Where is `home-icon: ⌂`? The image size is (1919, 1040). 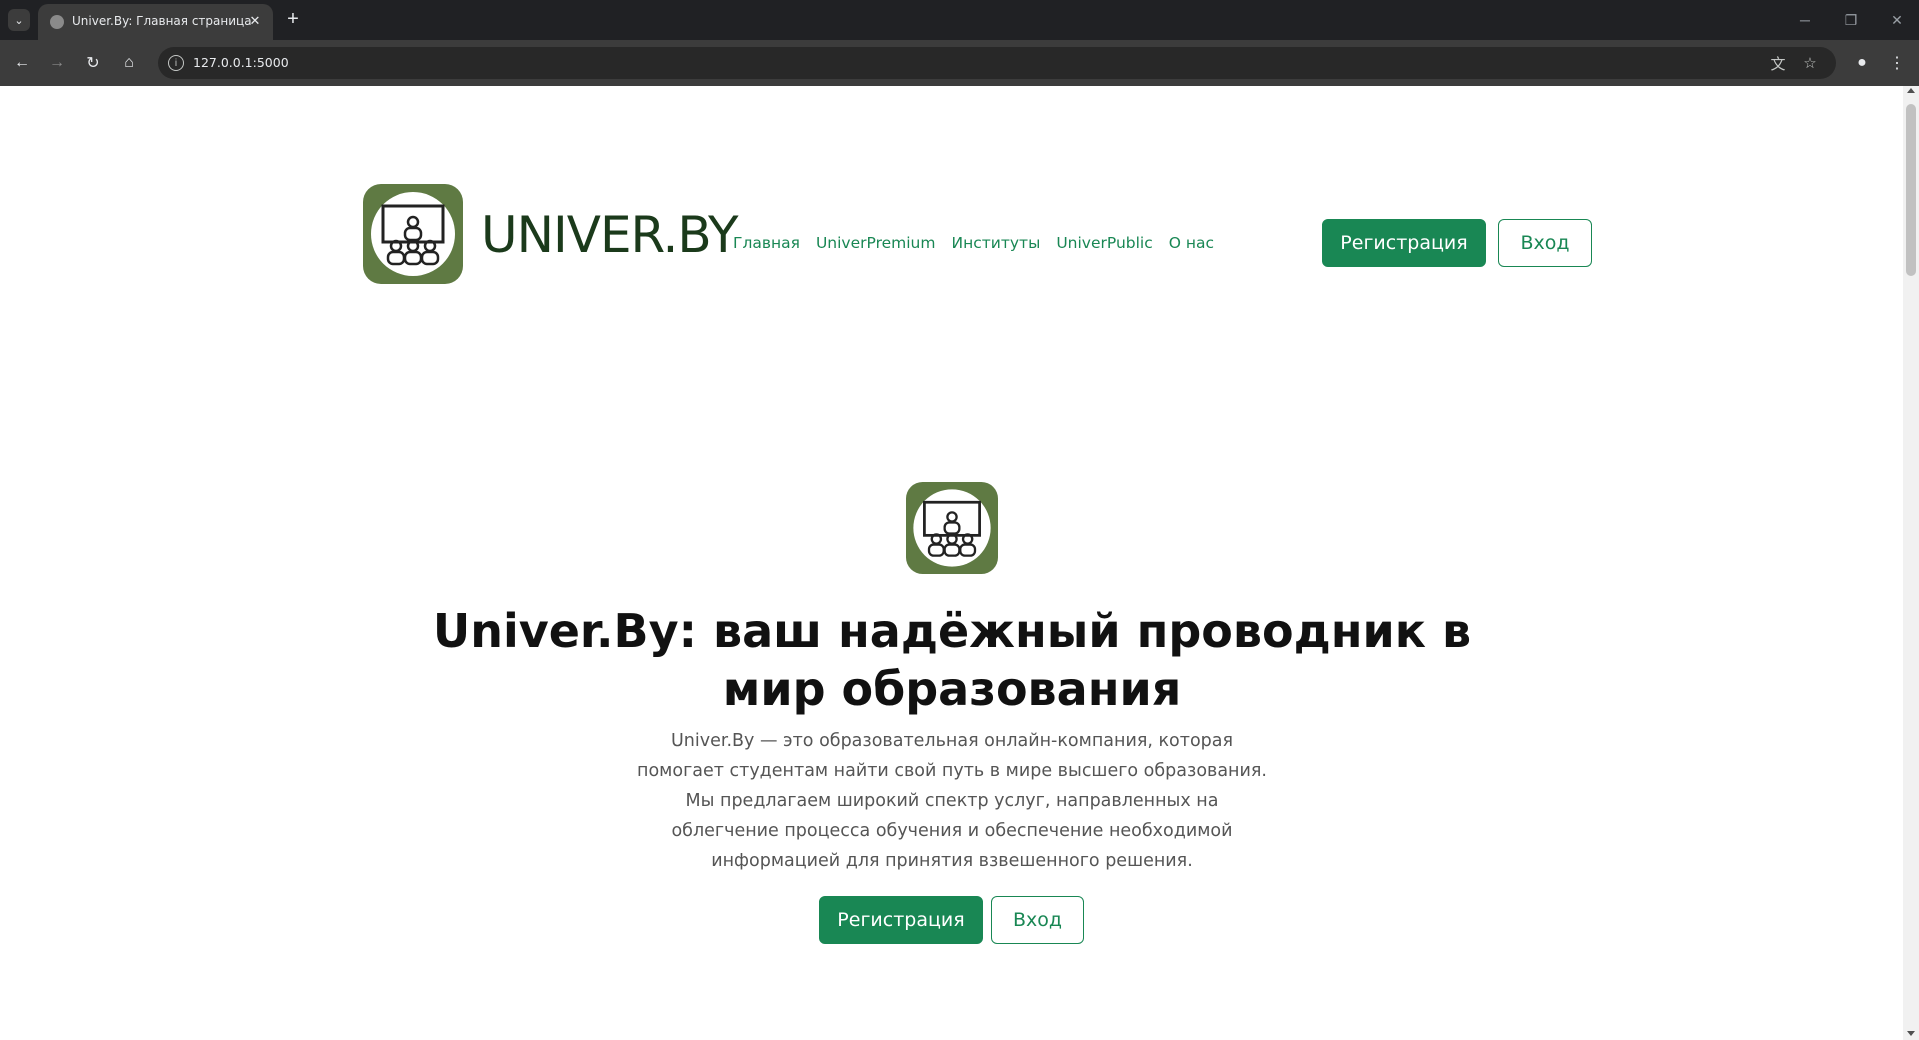 home-icon: ⌂ is located at coordinates (129, 63).